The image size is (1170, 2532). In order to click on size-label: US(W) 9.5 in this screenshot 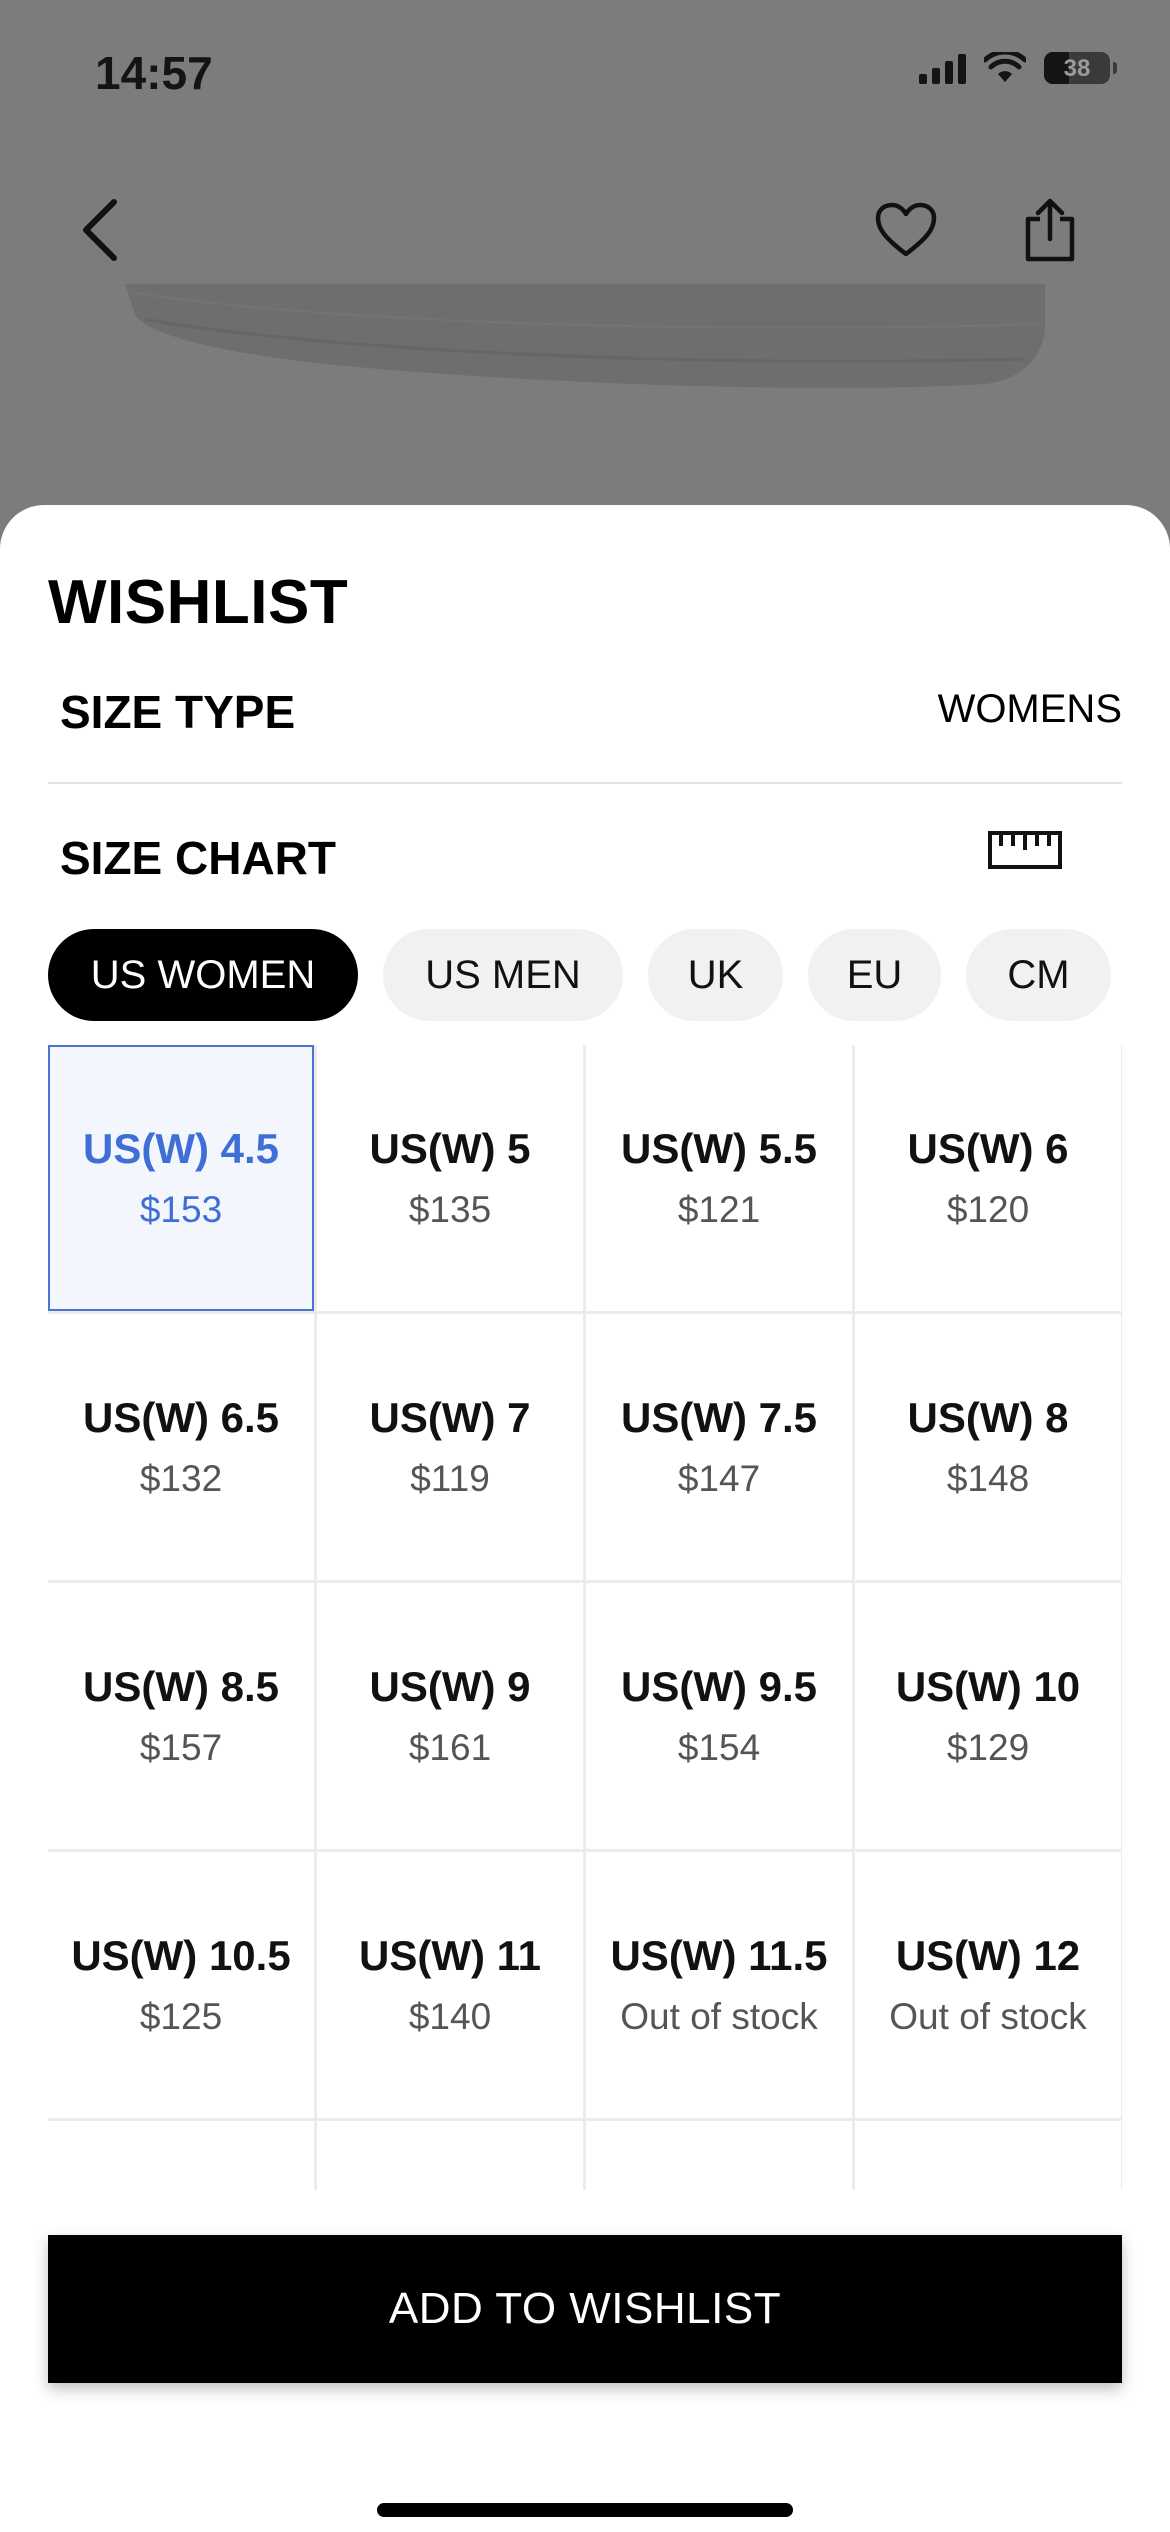, I will do `click(718, 1686)`.